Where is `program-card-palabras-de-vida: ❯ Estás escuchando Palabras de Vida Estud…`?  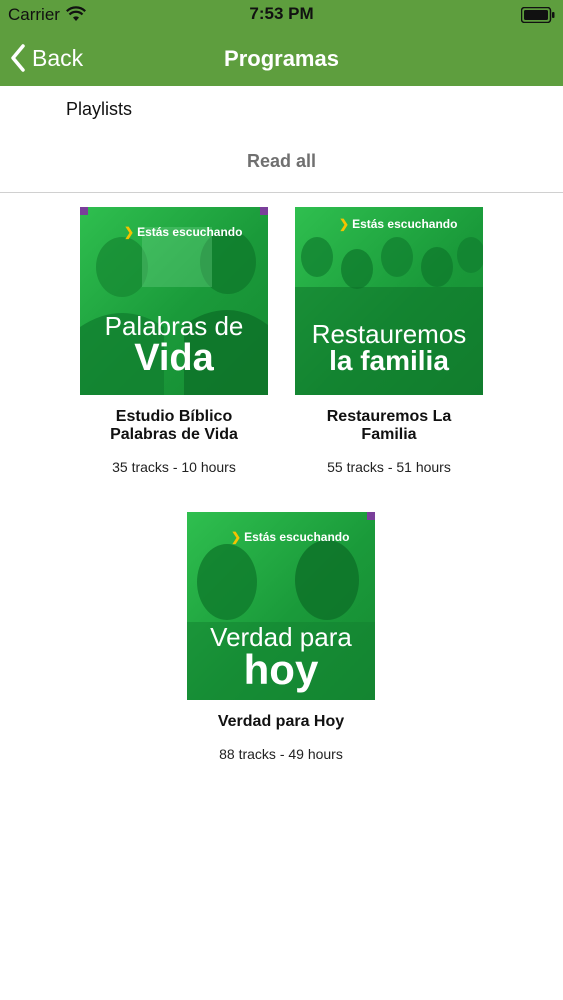 program-card-palabras-de-vida: ❯ Estás escuchando Palabras de Vida Estud… is located at coordinates (174, 341).